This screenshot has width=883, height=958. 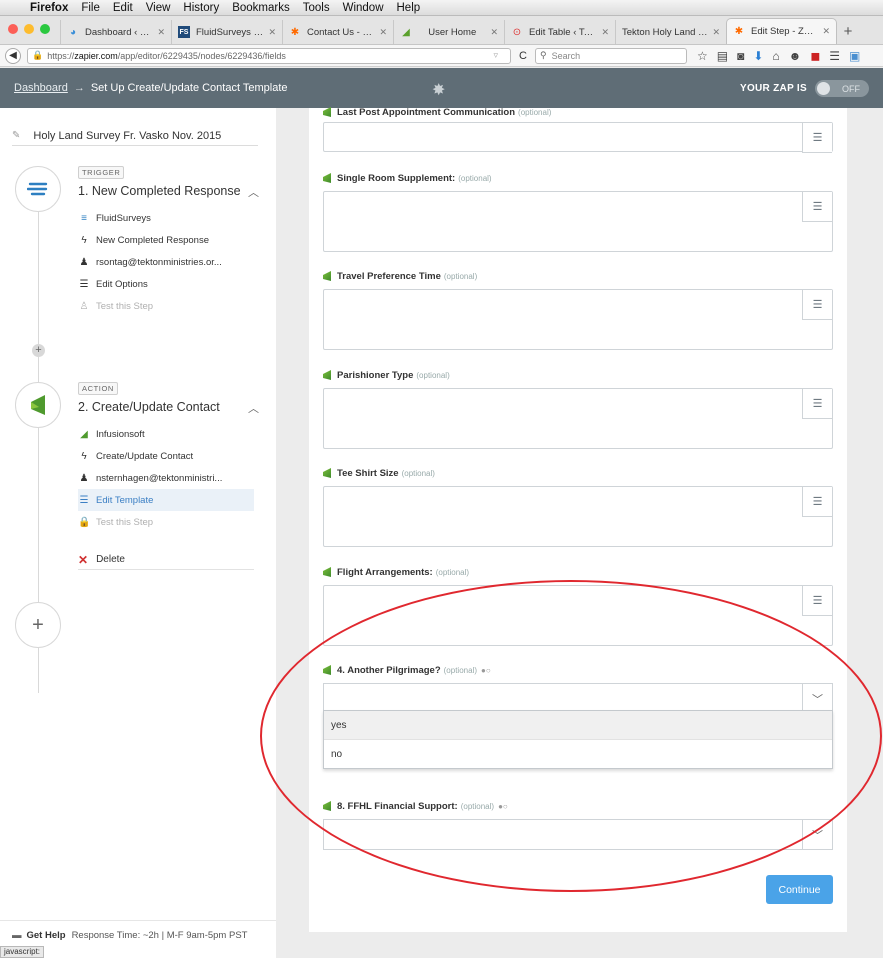 What do you see at coordinates (854, 56) in the screenshot?
I see `image-icon: ▣` at bounding box center [854, 56].